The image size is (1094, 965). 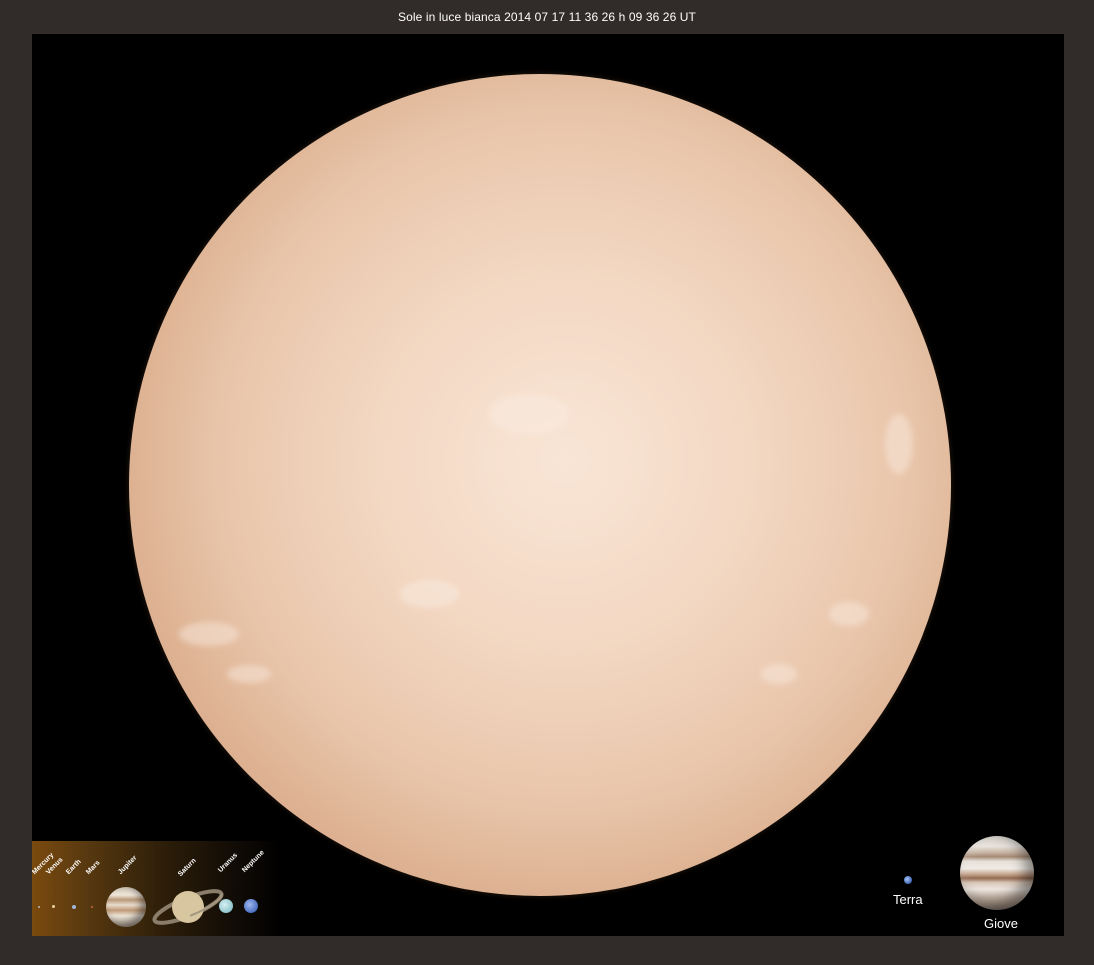 I want to click on legend-label-saturn: Saturn, so click(x=187, y=867).